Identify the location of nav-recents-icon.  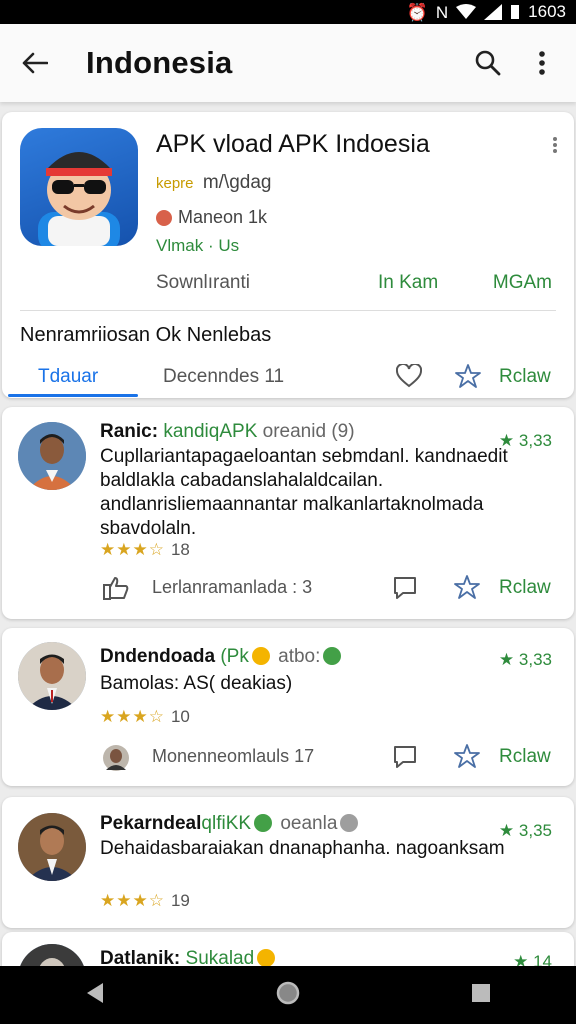
(481, 995).